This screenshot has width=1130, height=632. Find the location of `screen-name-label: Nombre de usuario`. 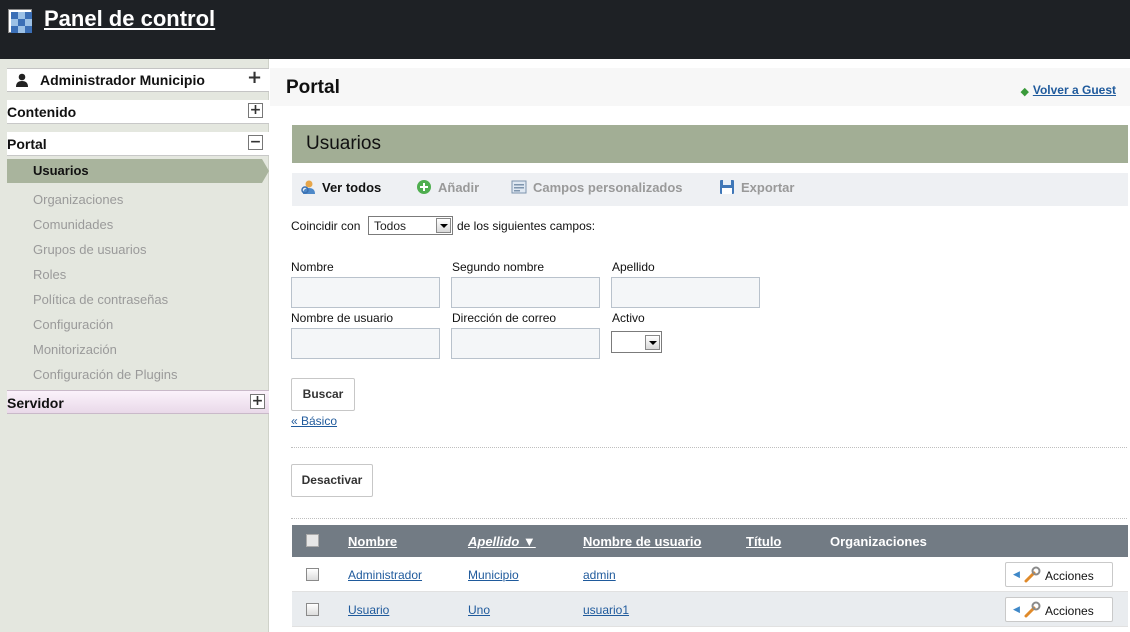

screen-name-label: Nombre de usuario is located at coordinates (342, 318).